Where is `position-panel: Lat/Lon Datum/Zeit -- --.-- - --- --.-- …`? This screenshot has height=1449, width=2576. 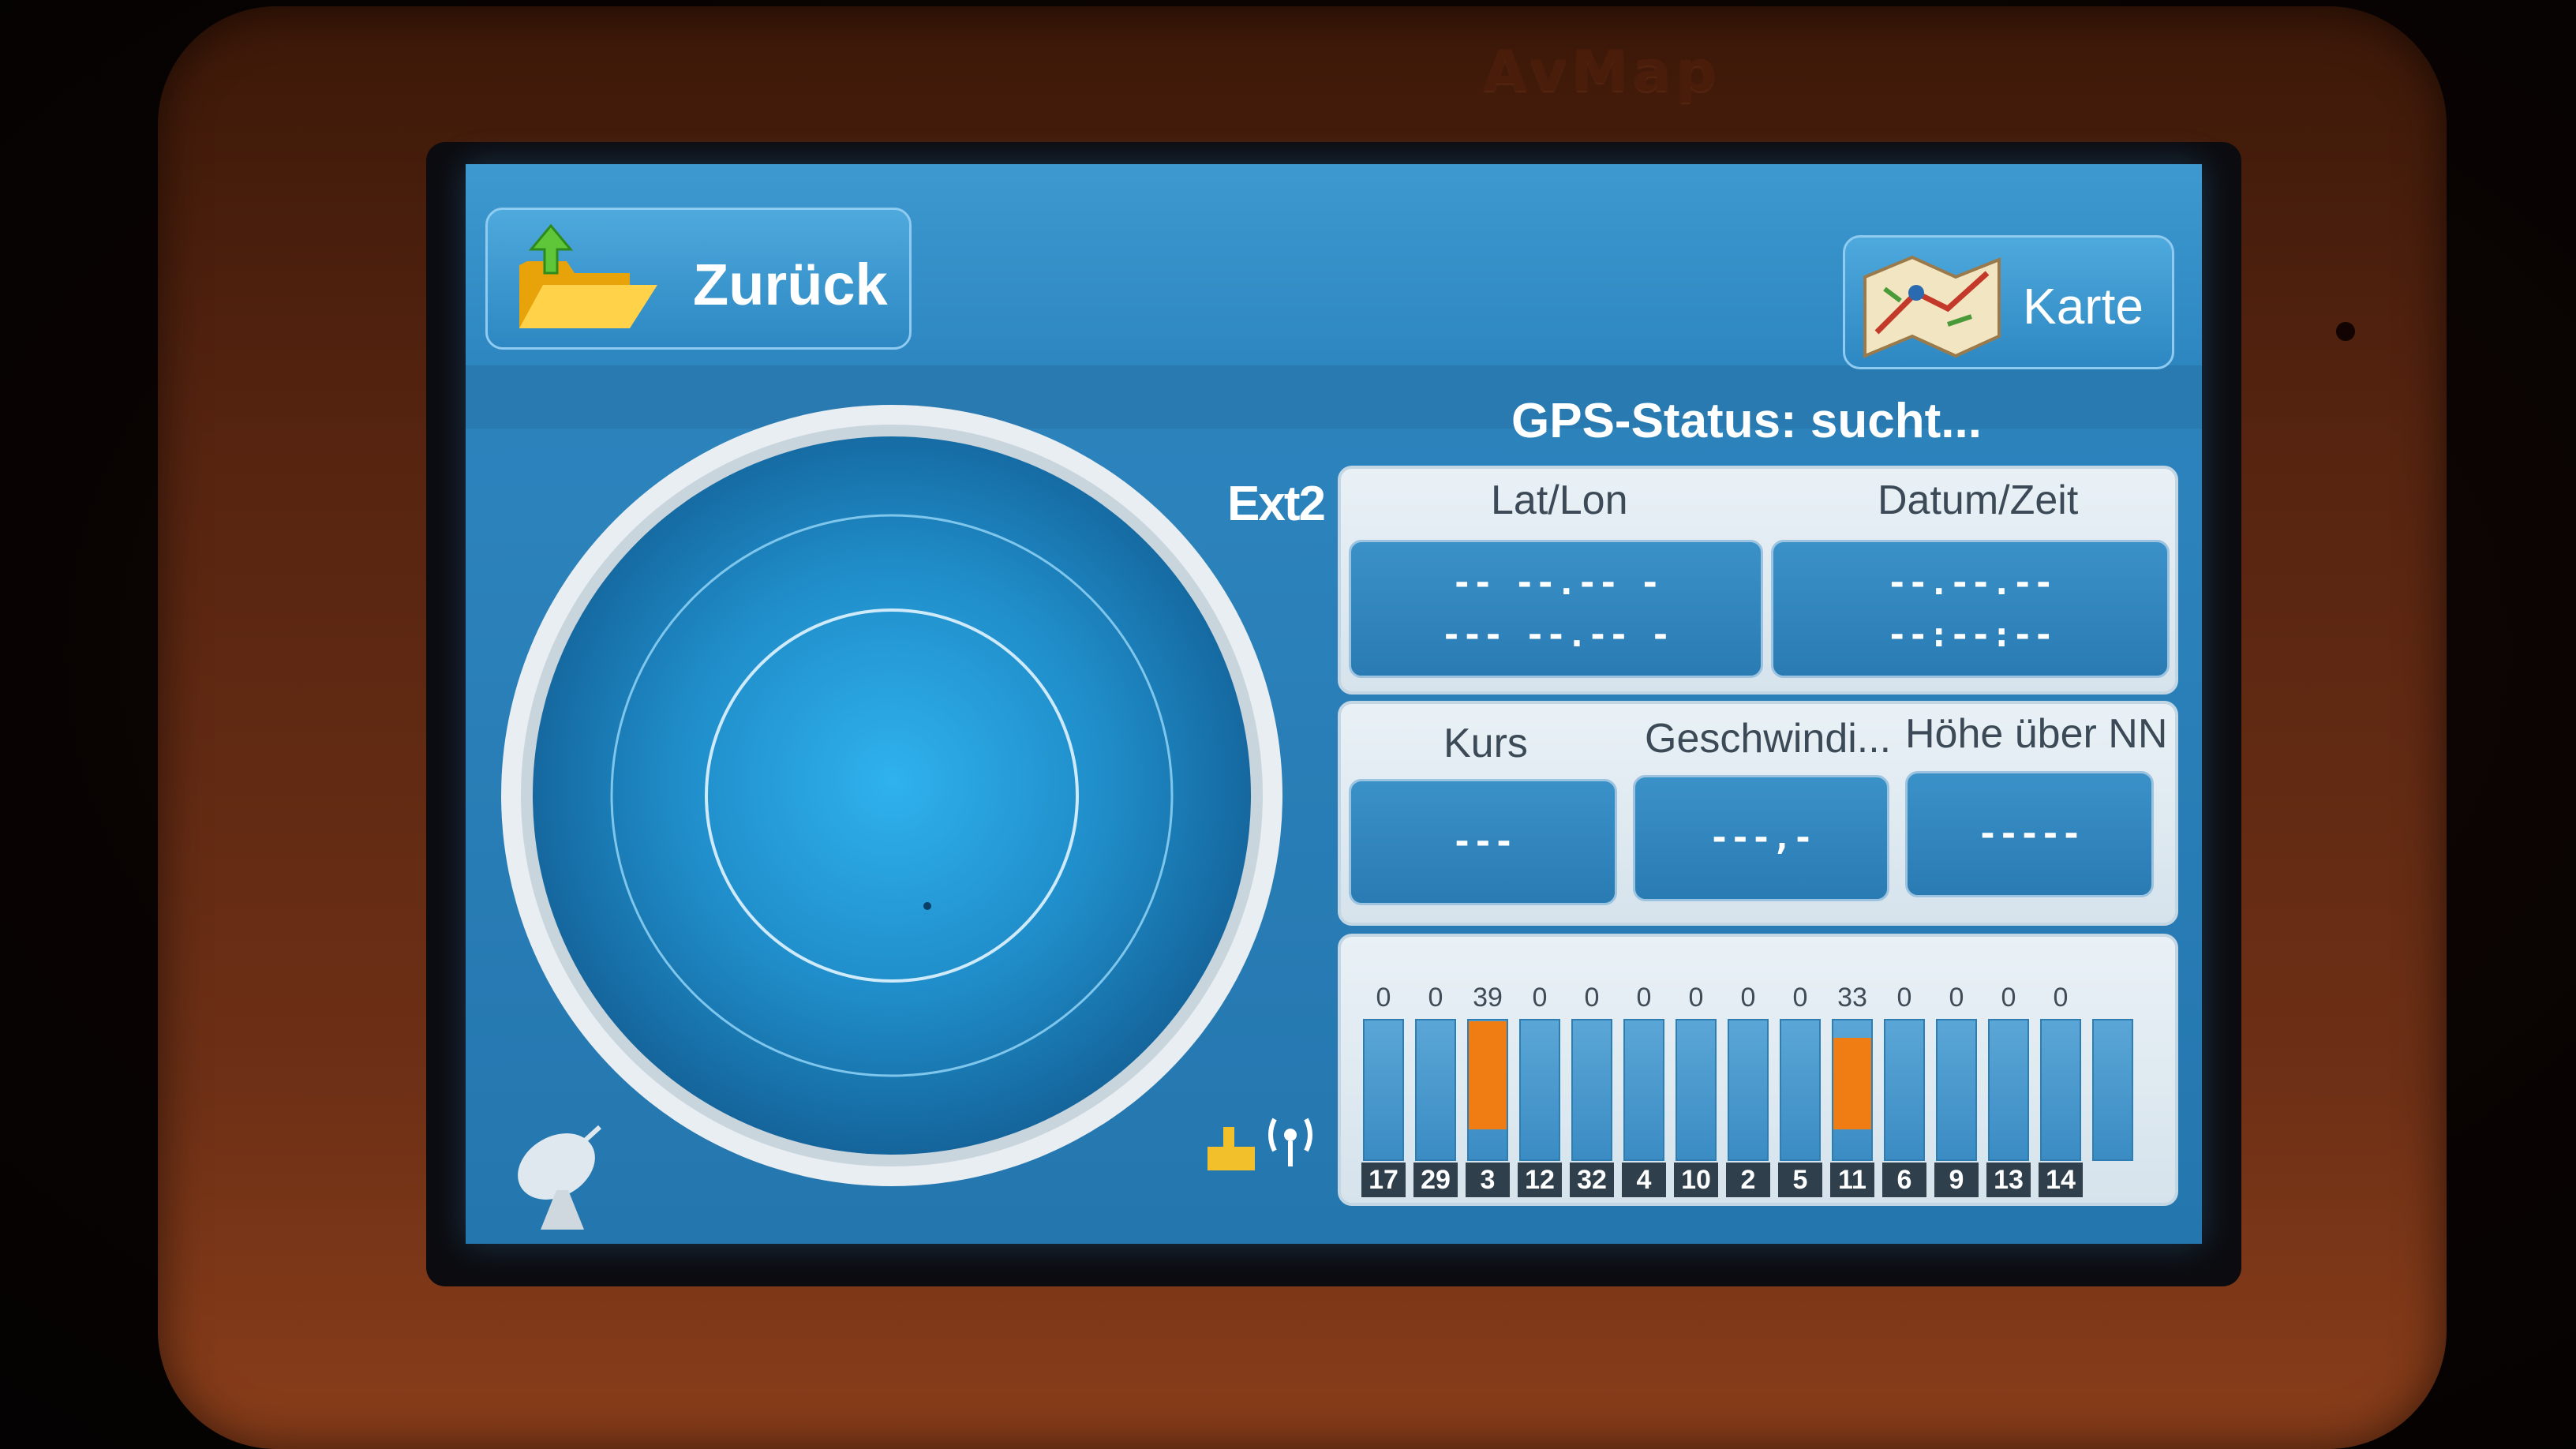
position-panel: Lat/Lon Datum/Zeit -- --.-- - --- --.-- … is located at coordinates (1758, 580).